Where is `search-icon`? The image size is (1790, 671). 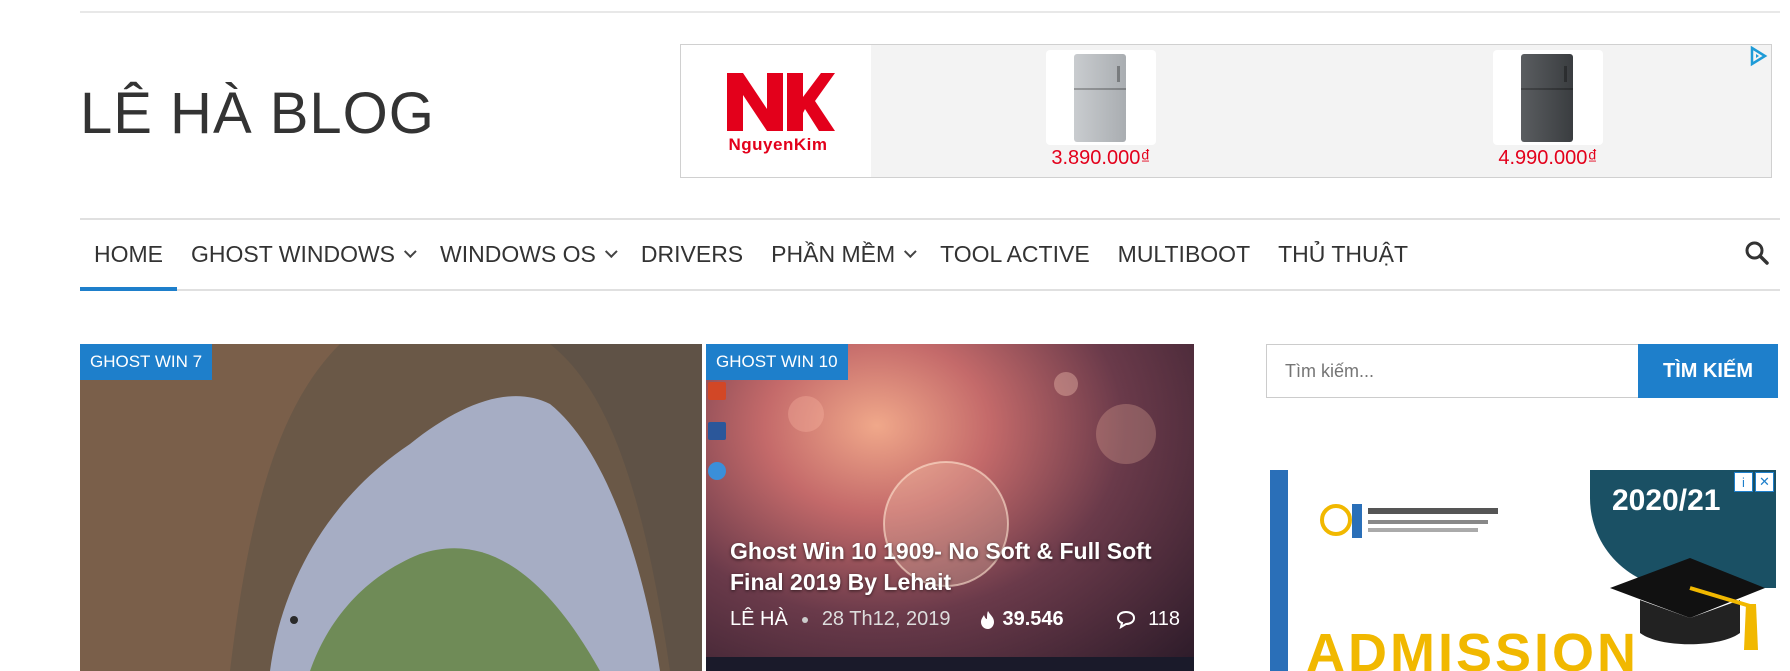
search-icon is located at coordinates (1757, 253).